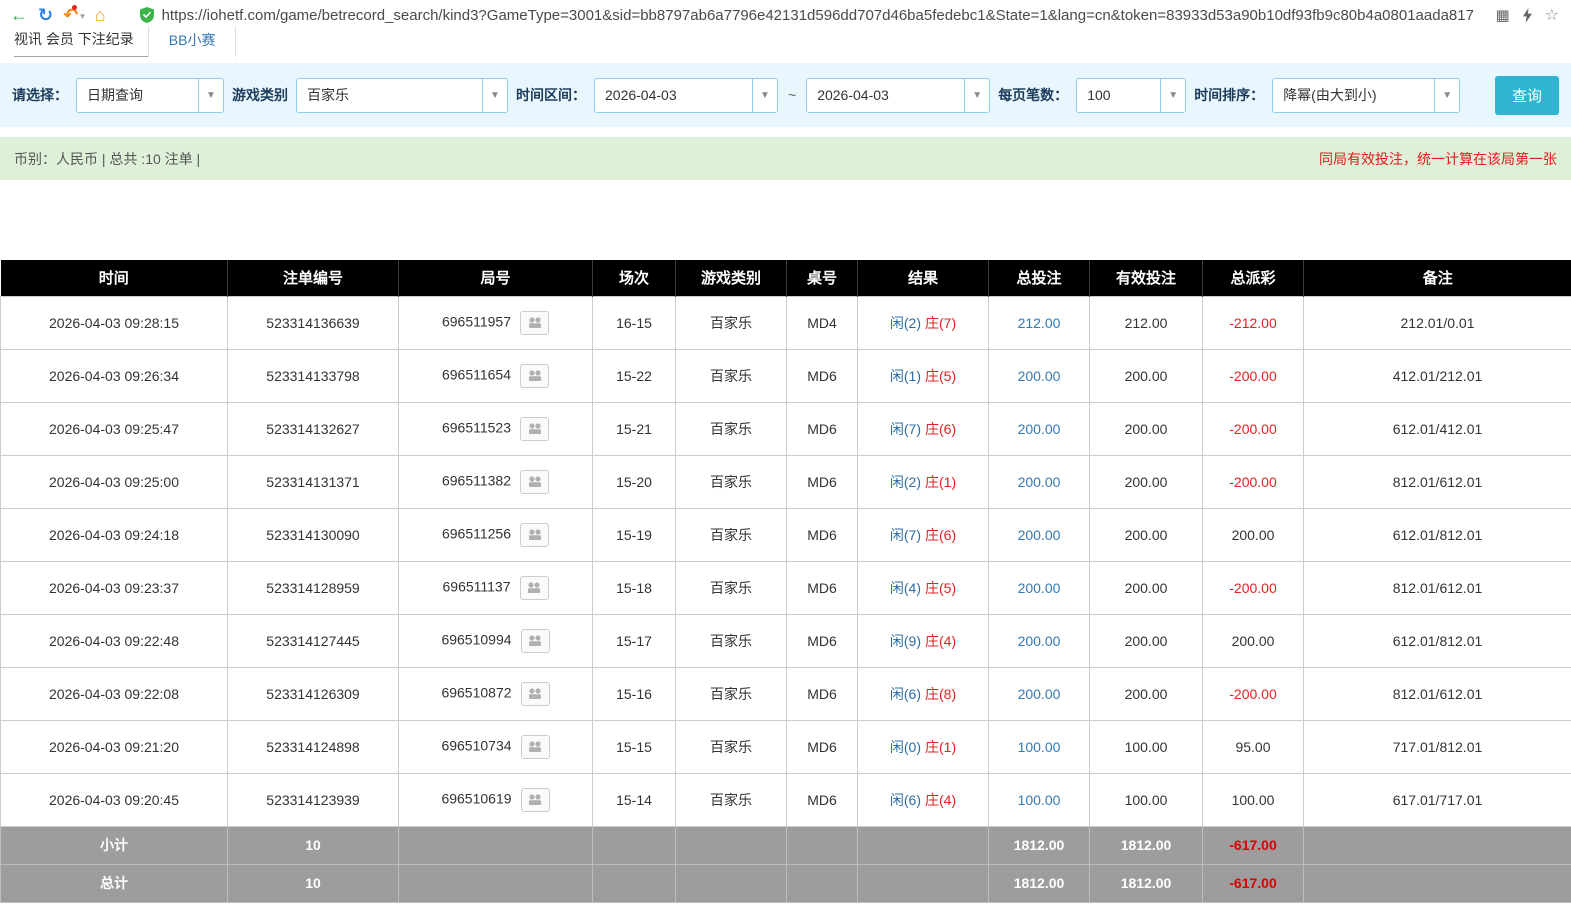 This screenshot has width=1571, height=907. What do you see at coordinates (495, 799) in the screenshot?
I see `cell-round-id: 696510619` at bounding box center [495, 799].